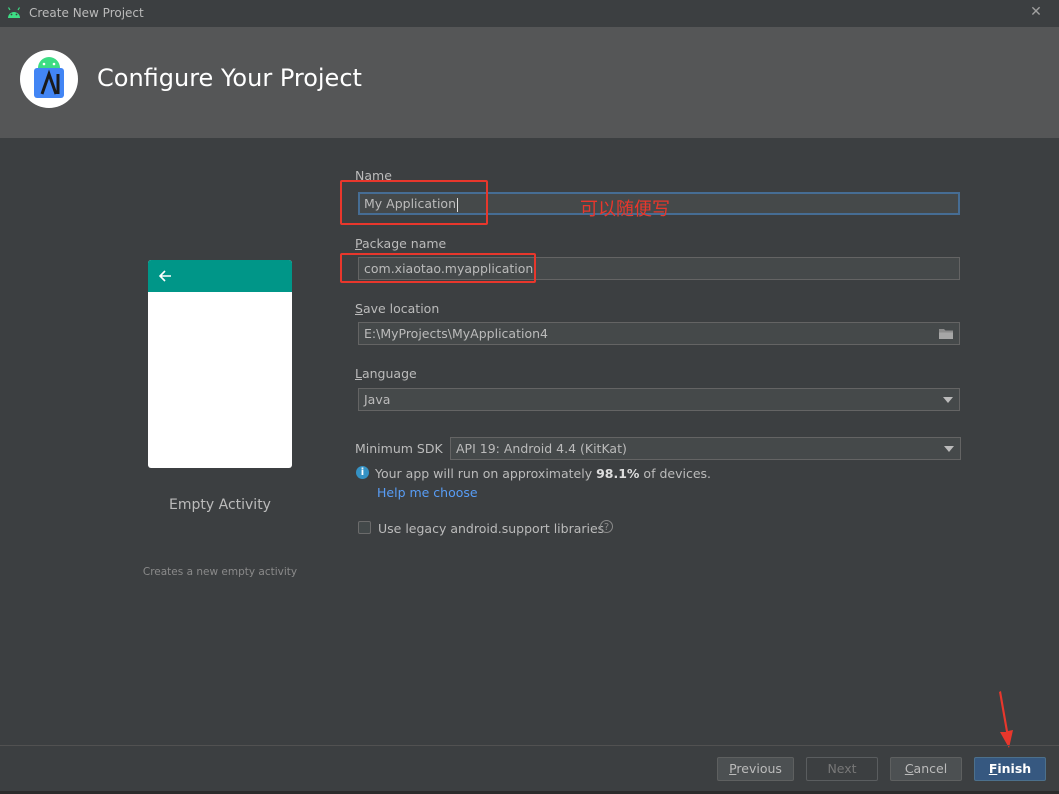  Describe the element at coordinates (386, 373) in the screenshot. I see `language-label: Language` at that location.